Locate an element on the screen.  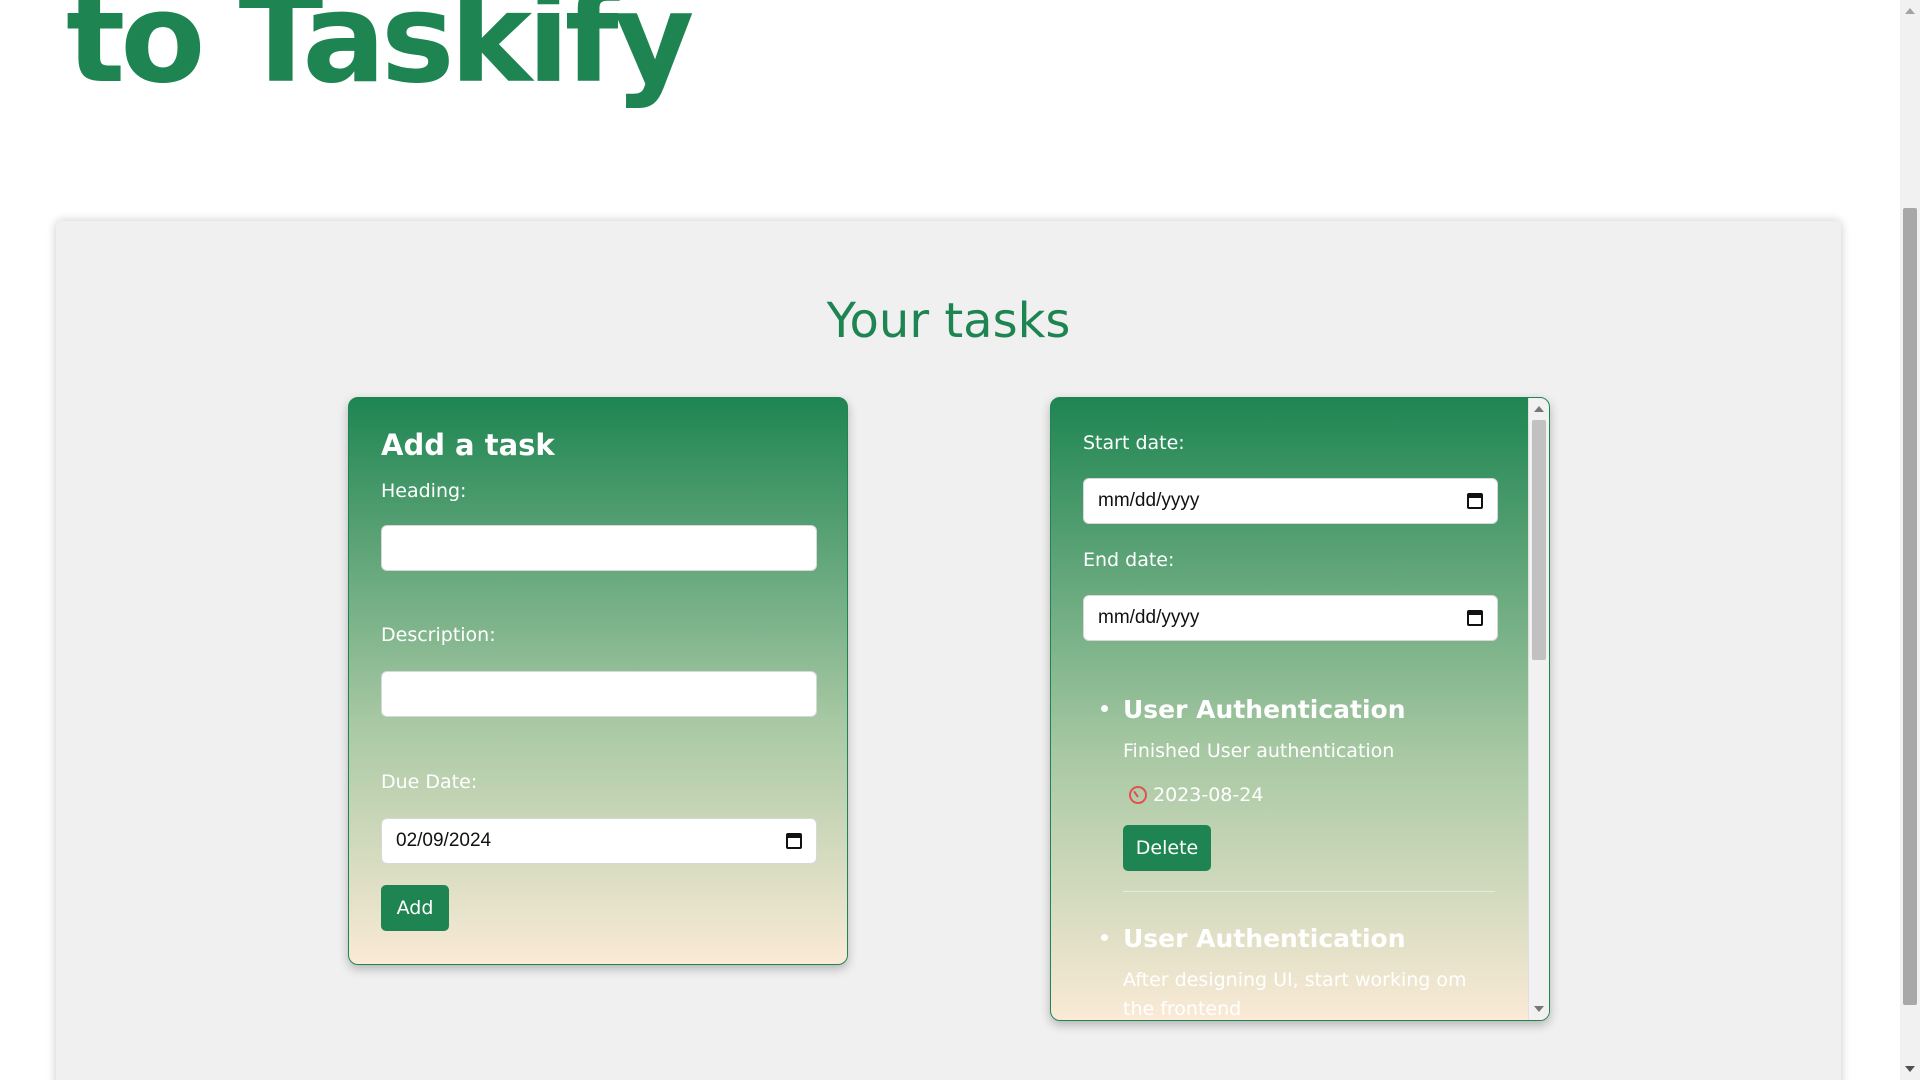
add-button: Add is located at coordinates (415, 908).